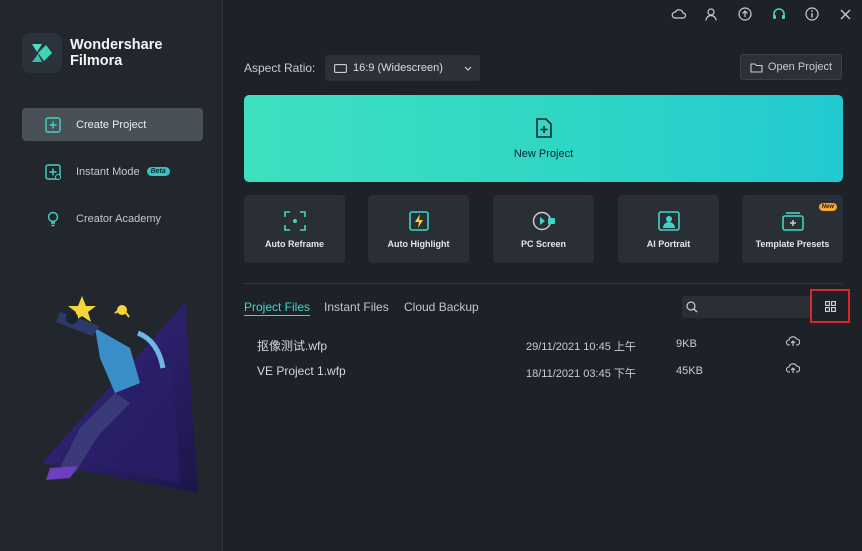  I want to click on section-divider, so click(543, 283).